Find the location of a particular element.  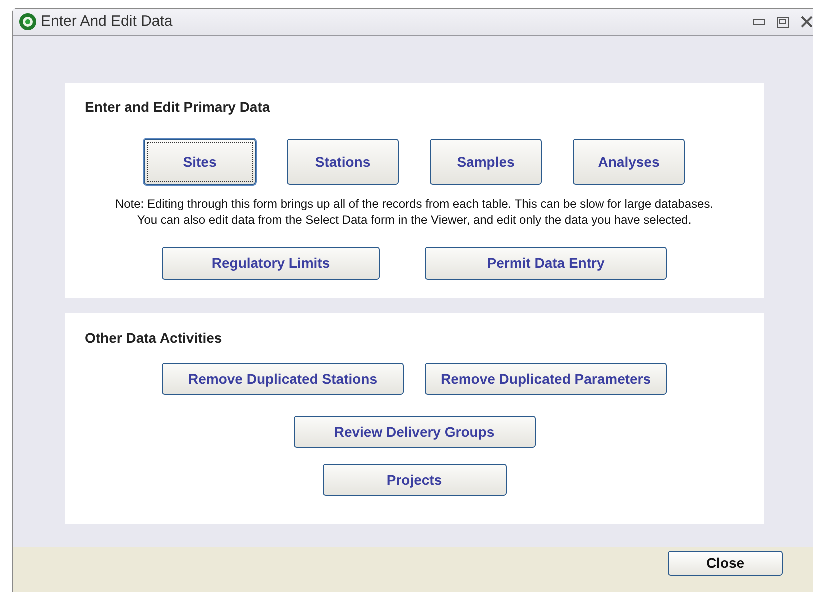

note-text: You can also edit data from the Select Data form in the Viewer, and edit only the data you have selected. is located at coordinates (414, 220).